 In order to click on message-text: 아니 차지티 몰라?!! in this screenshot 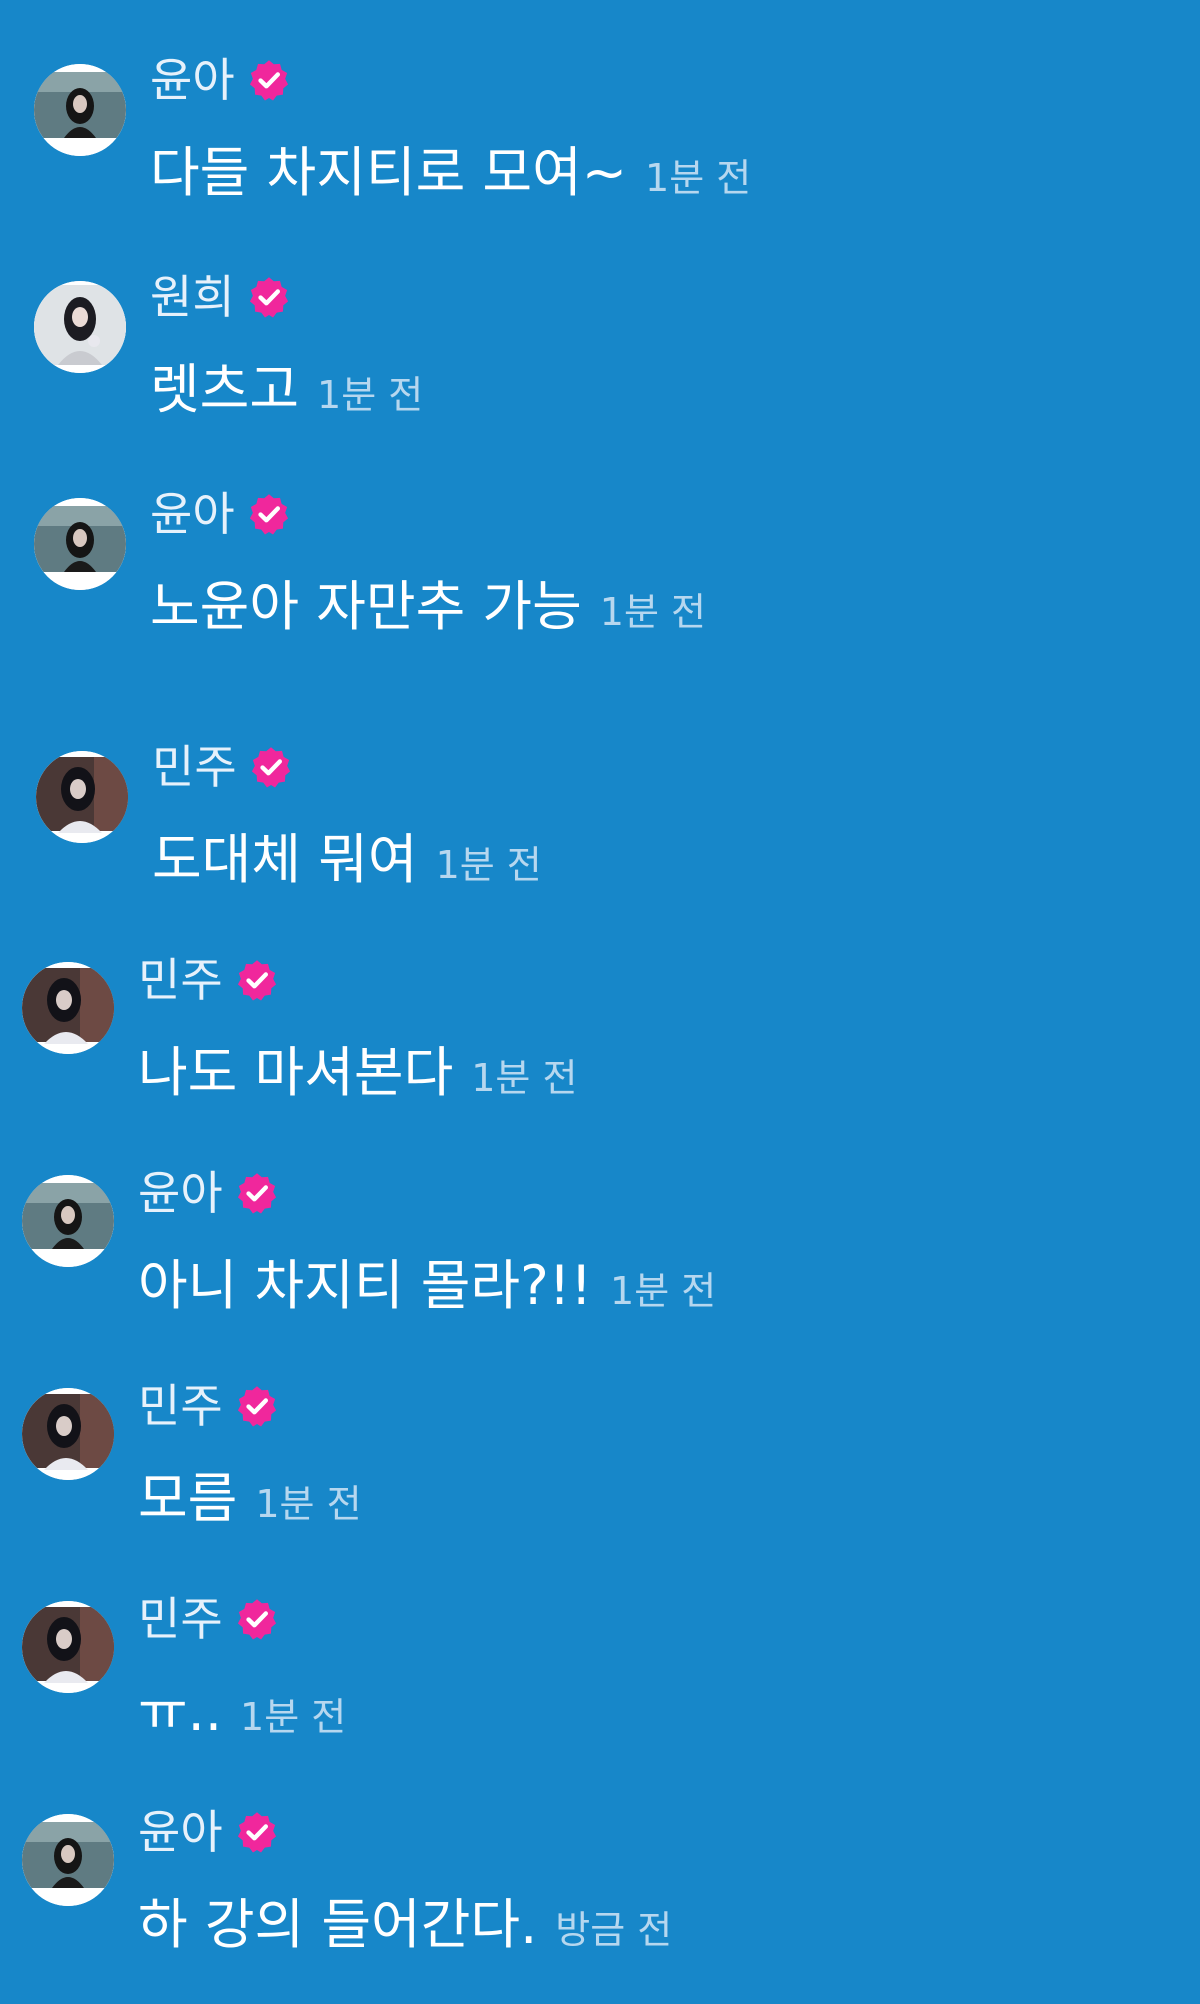, I will do `click(365, 1285)`.